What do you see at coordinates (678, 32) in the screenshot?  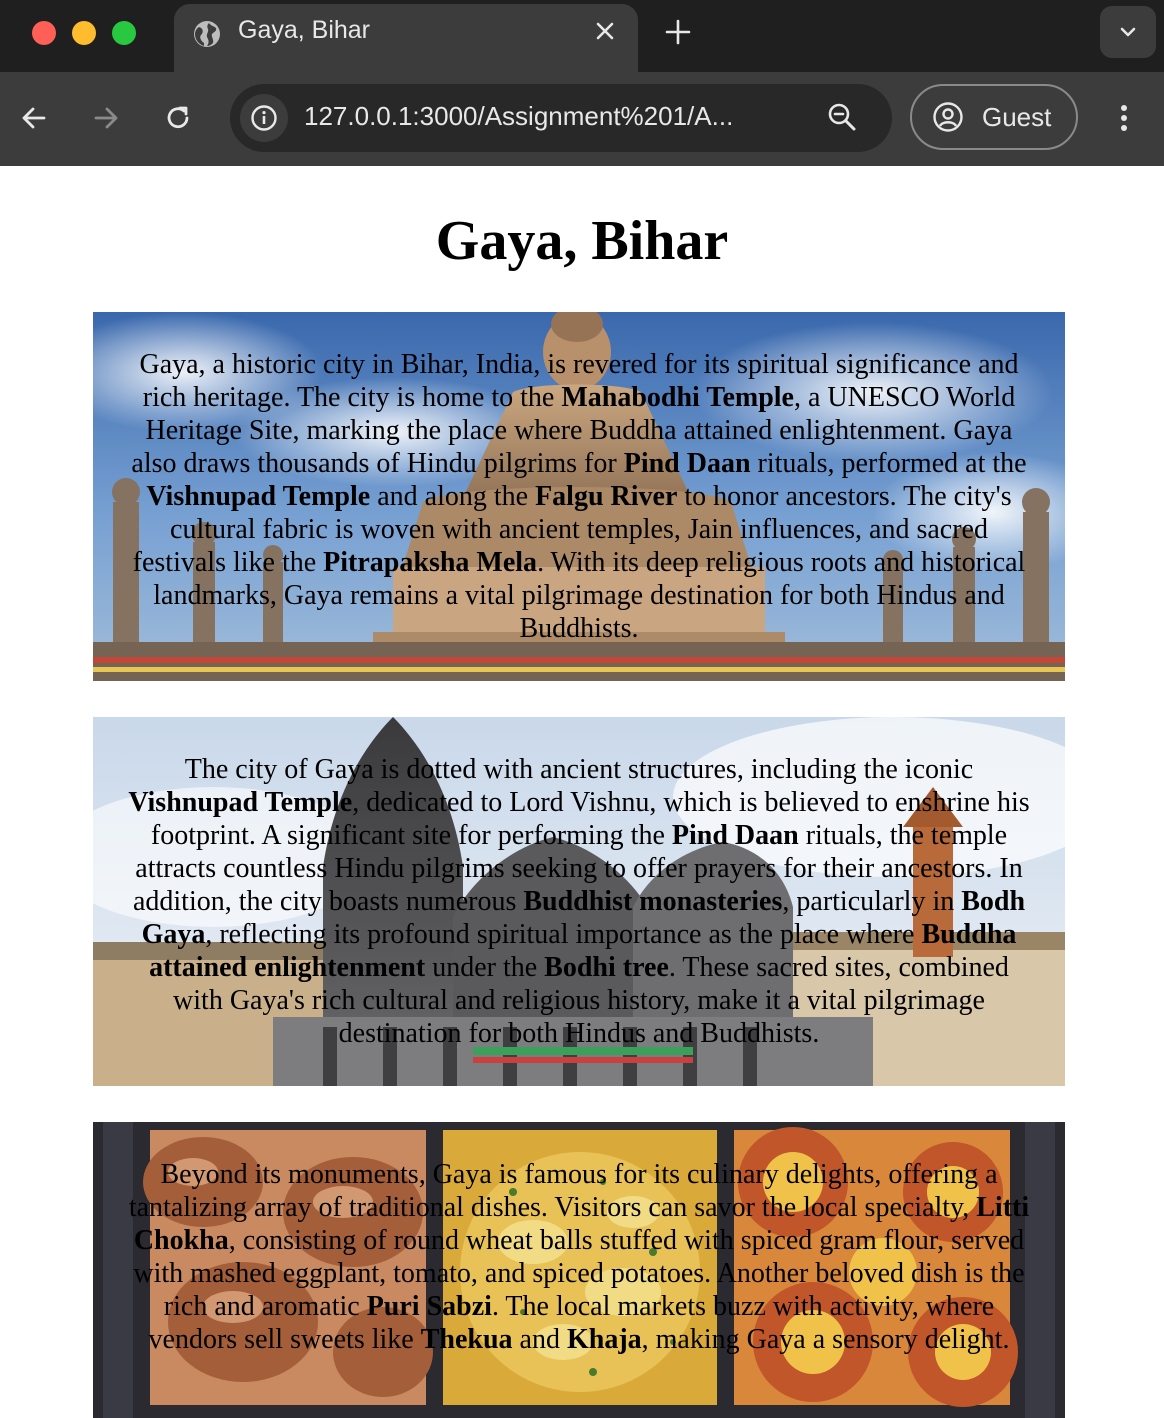 I see `plus-icon` at bounding box center [678, 32].